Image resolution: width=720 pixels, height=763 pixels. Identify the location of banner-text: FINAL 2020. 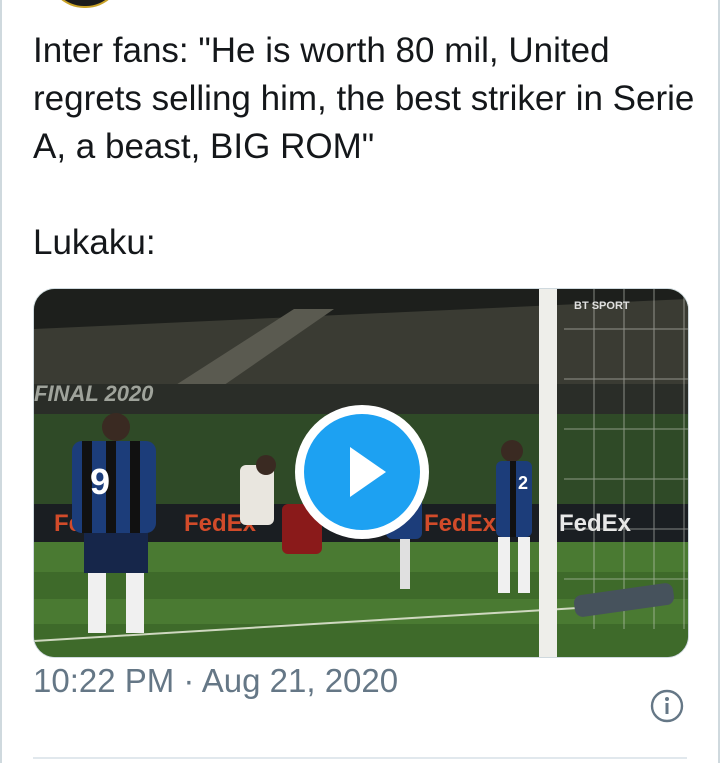
(94, 393).